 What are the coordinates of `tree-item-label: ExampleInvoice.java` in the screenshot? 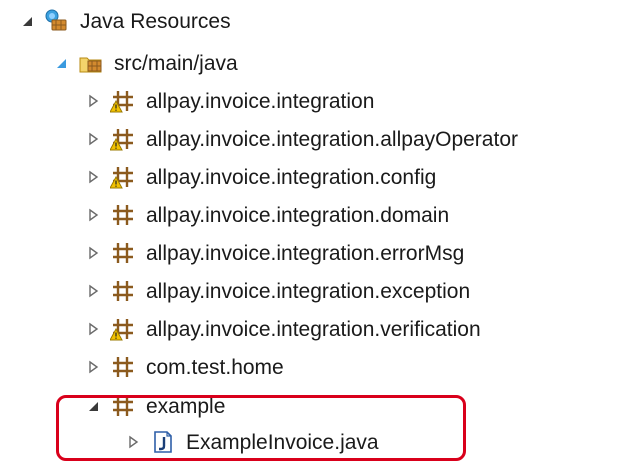 It's located at (282, 442).